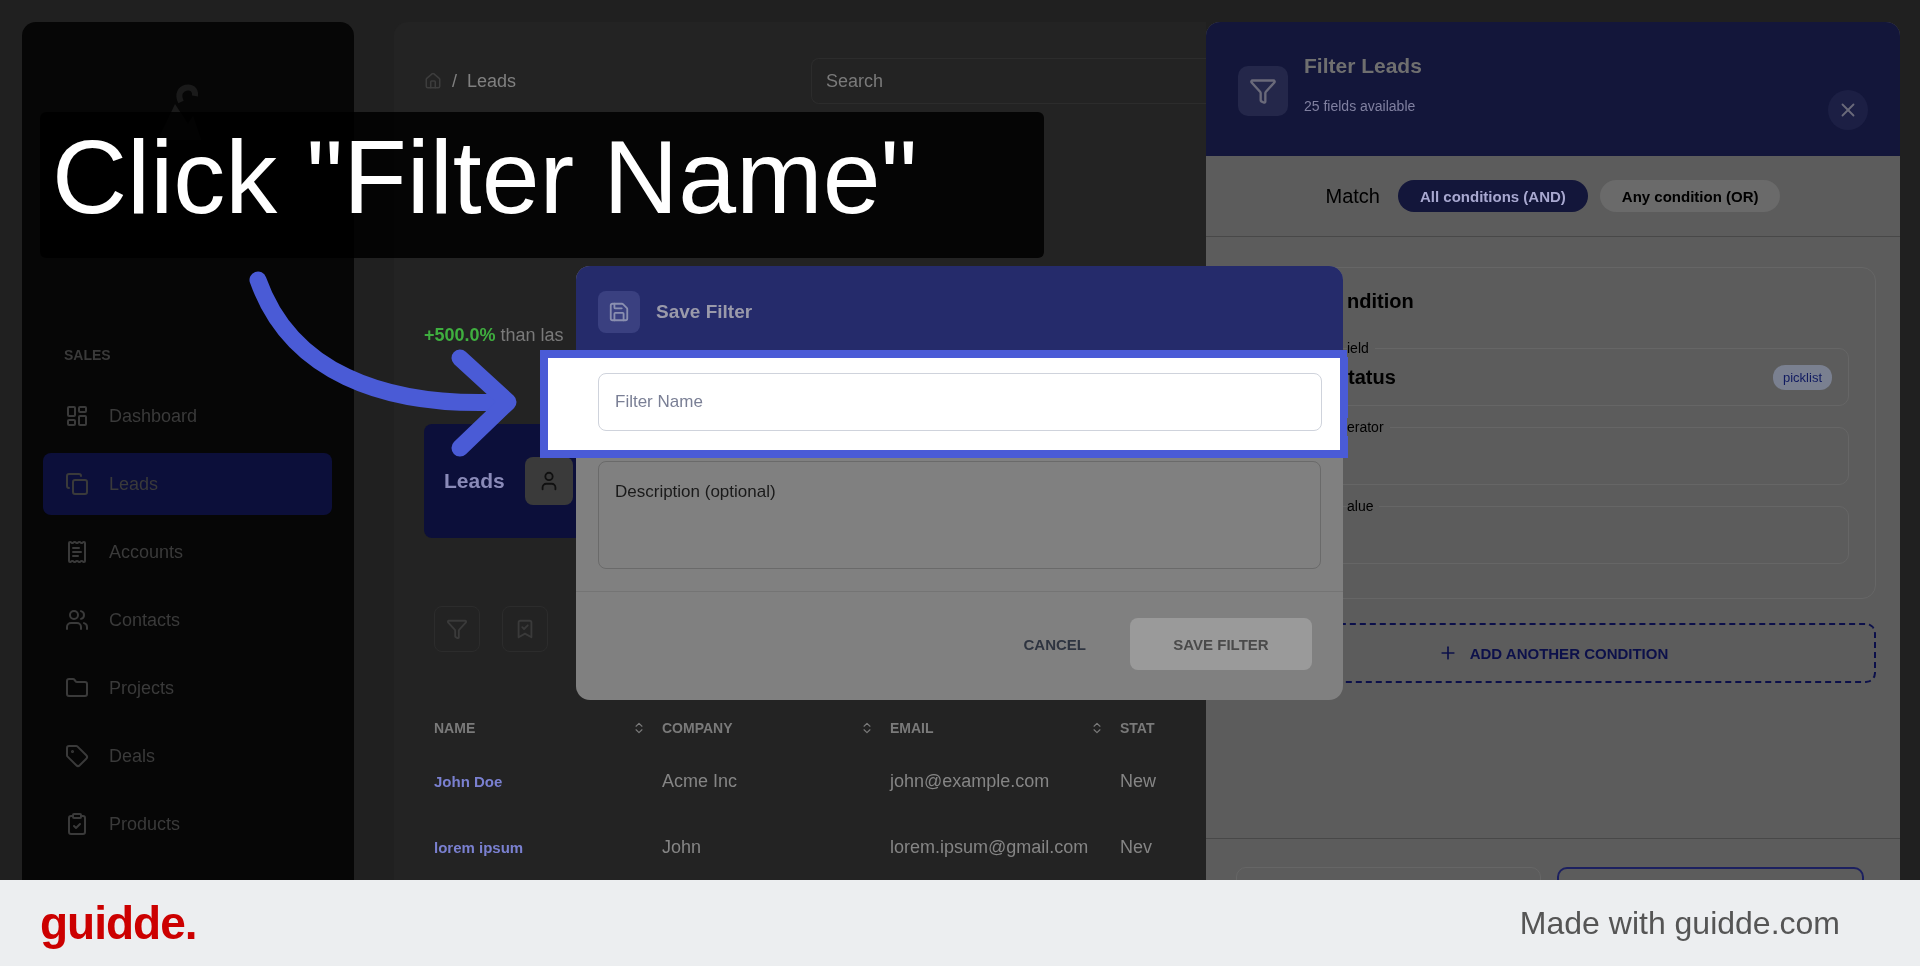  Describe the element at coordinates (776, 728) in the screenshot. I see `column-header: COMPANY` at that location.